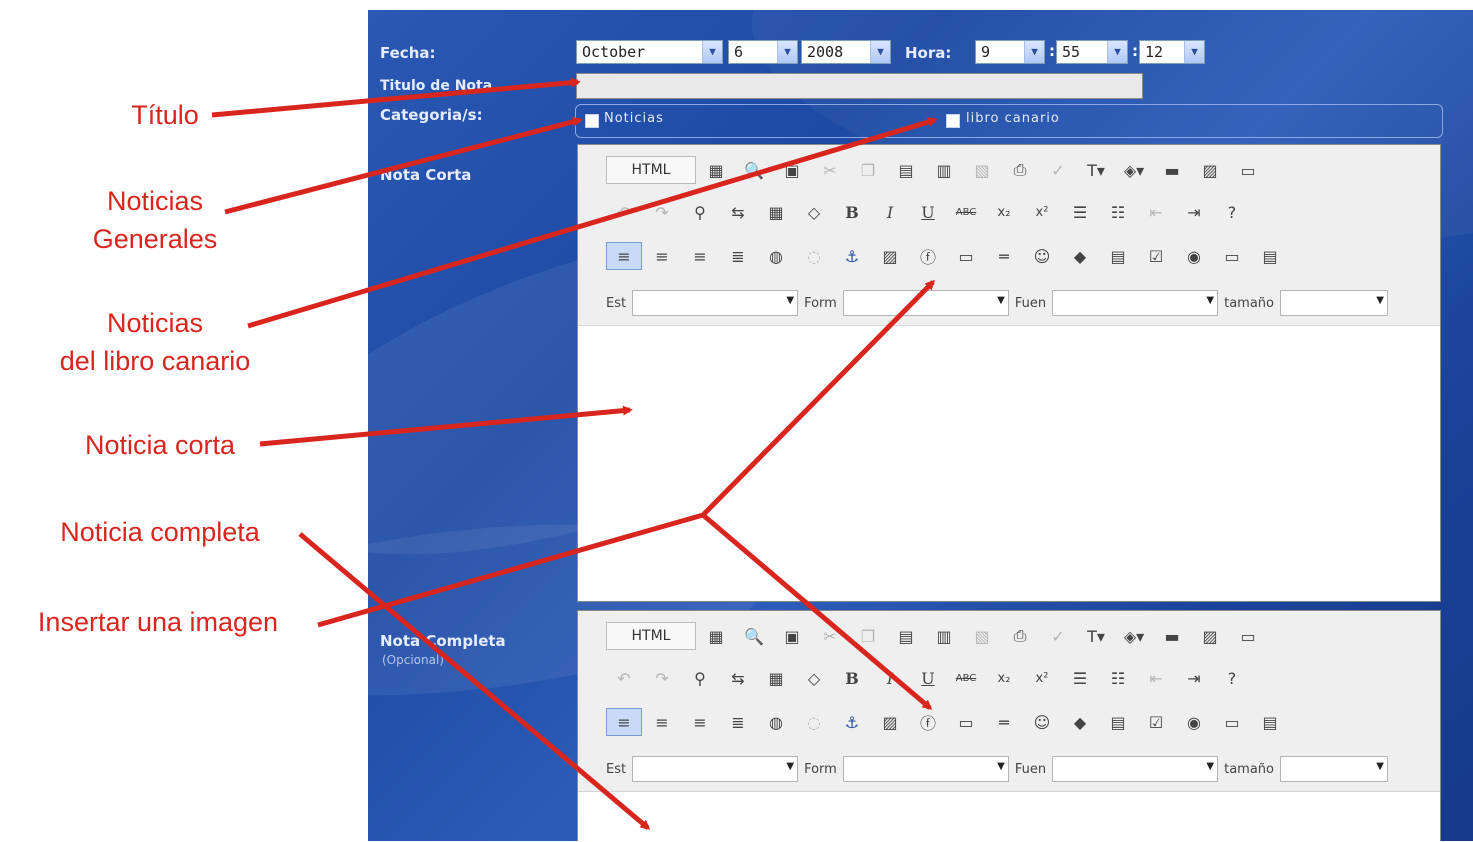  I want to click on arrow-noticias-libro, so click(592, 223).